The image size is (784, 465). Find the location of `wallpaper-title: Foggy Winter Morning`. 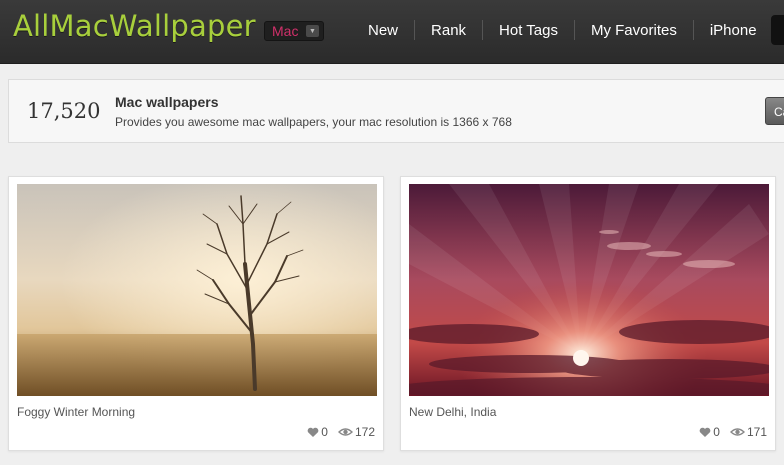

wallpaper-title: Foggy Winter Morning is located at coordinates (76, 412).